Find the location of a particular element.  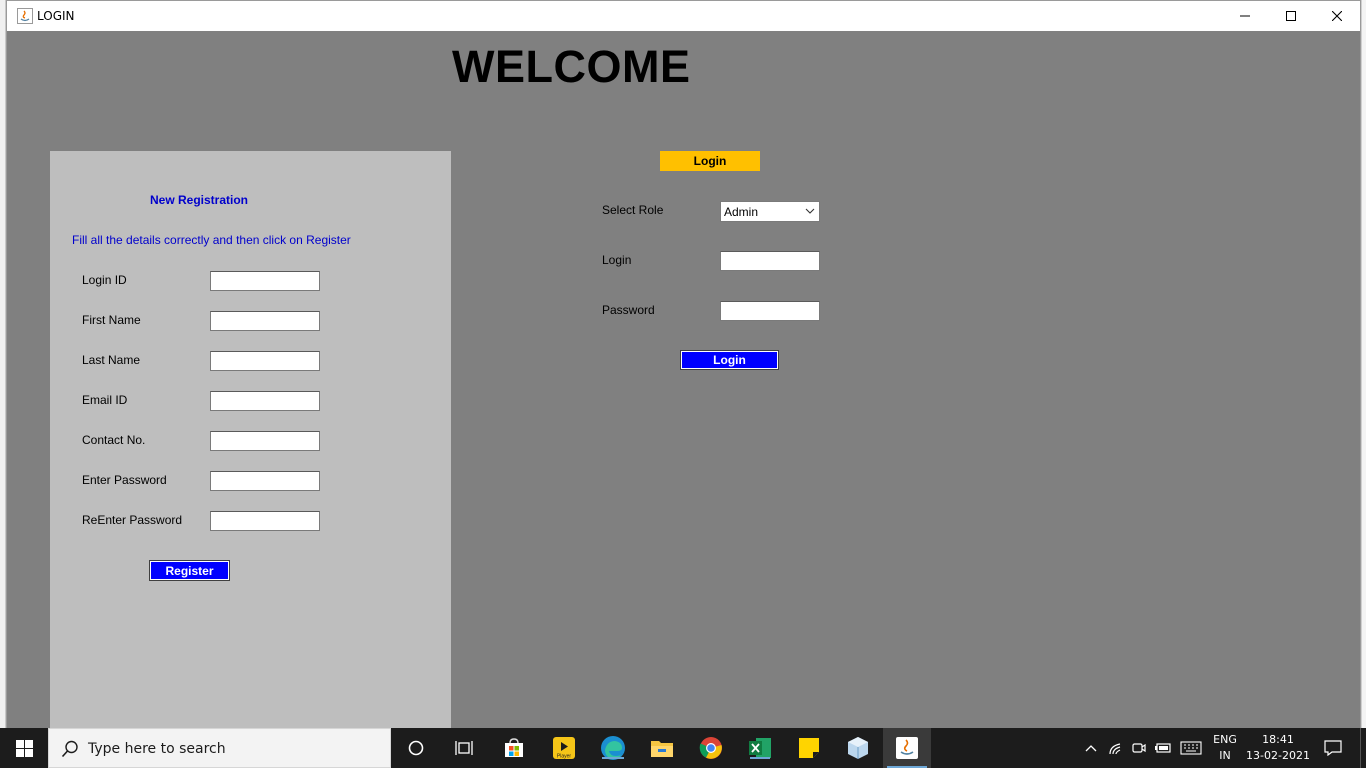

email-id-label: Email ID is located at coordinates (105, 400).